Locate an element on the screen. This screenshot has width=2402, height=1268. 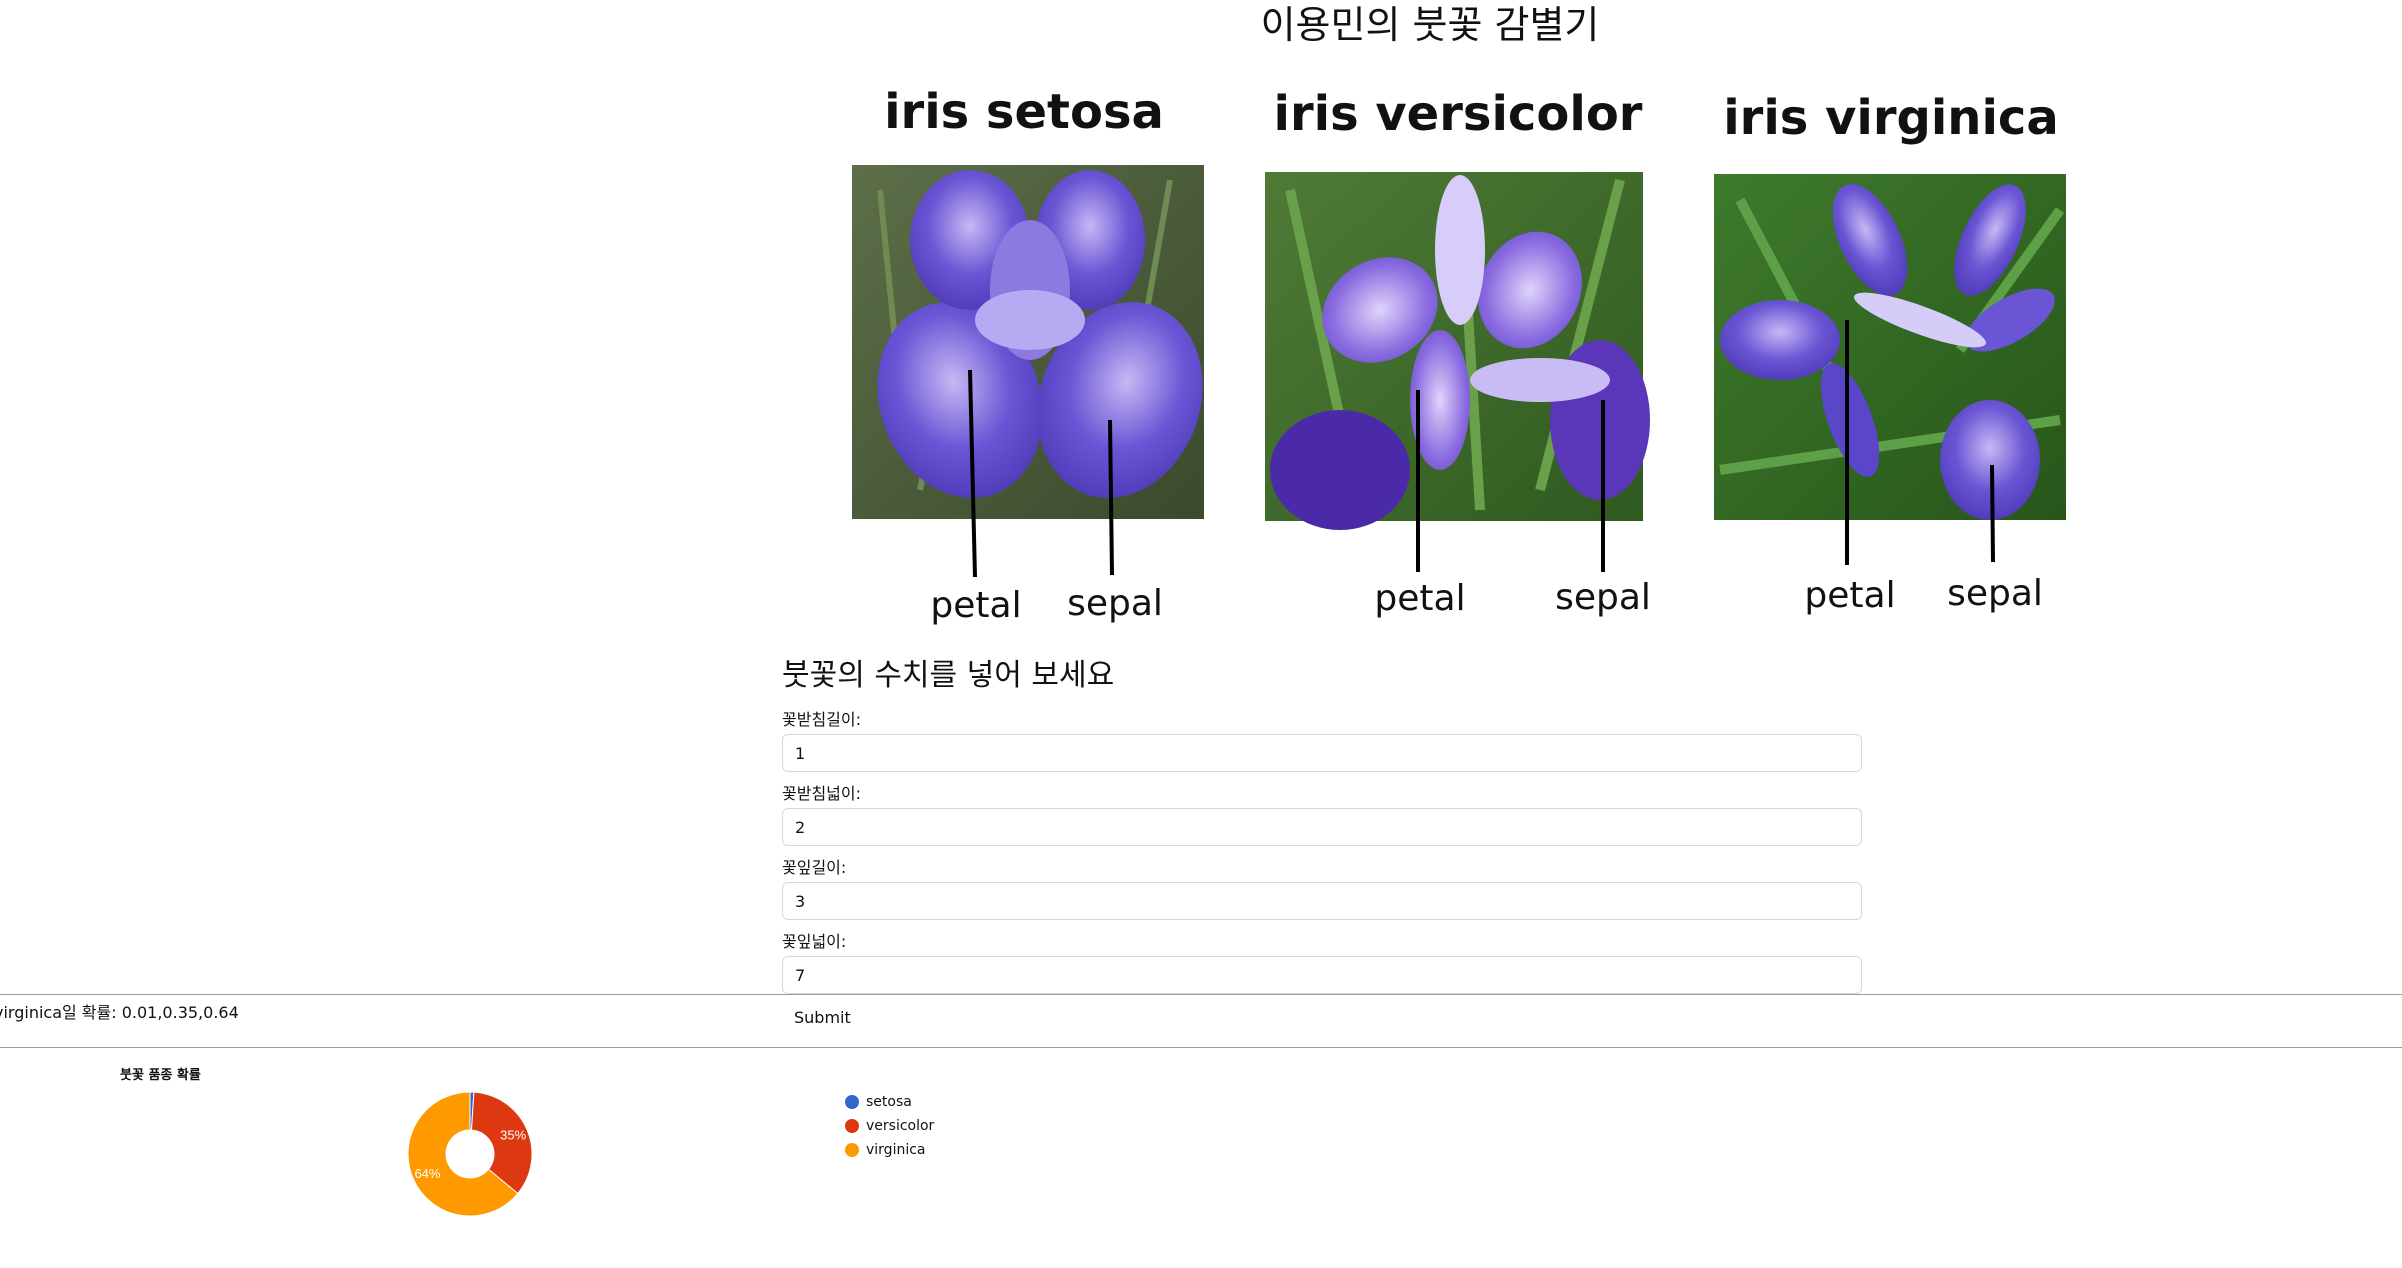
form-heading: 붓꽃의 수치를 넣어 보세요 is located at coordinates (948, 675).